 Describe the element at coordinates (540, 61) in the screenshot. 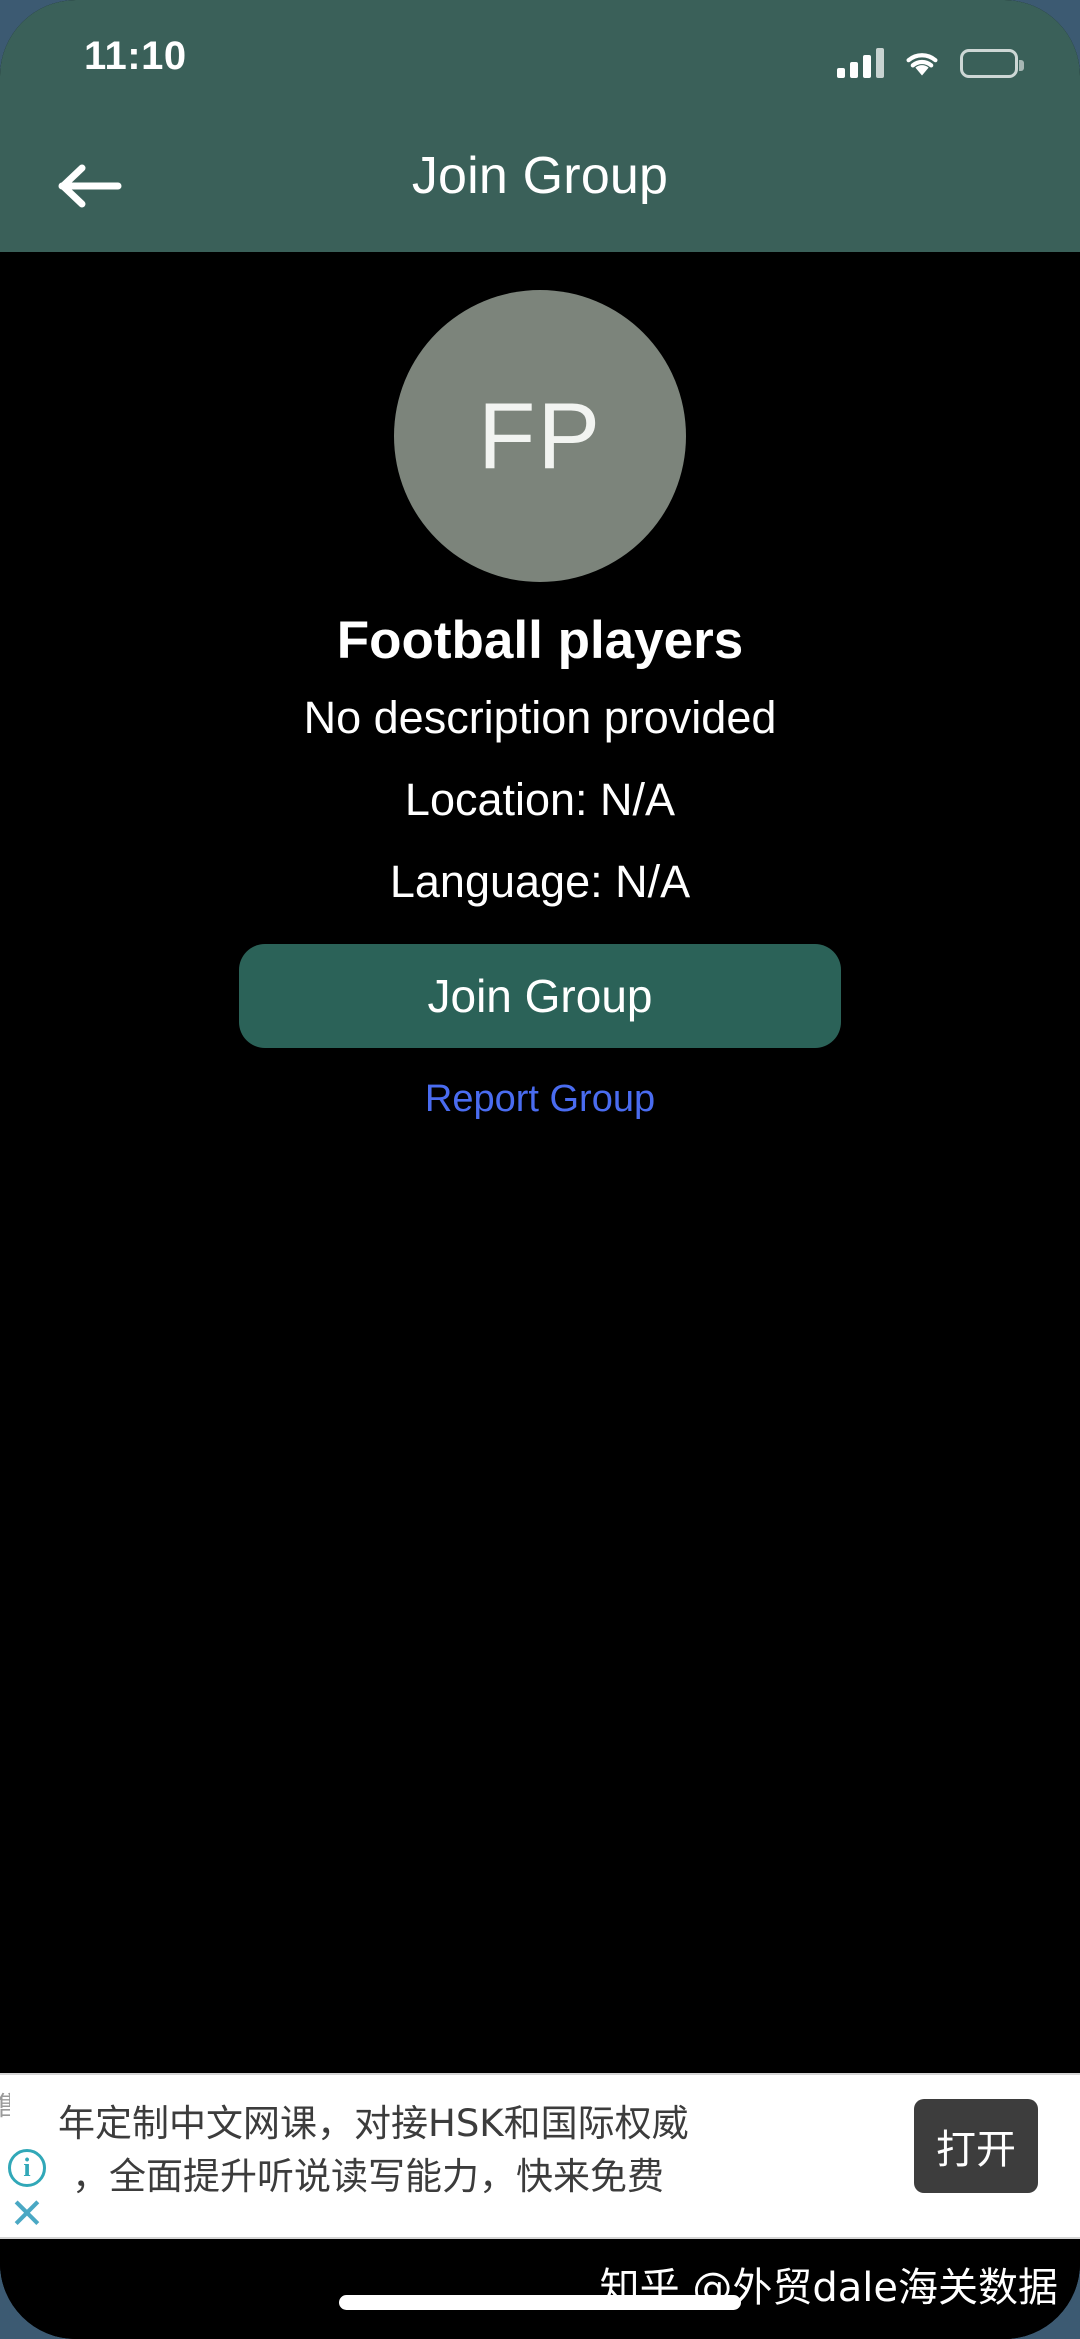

I see `status-bar: 11:10` at that location.